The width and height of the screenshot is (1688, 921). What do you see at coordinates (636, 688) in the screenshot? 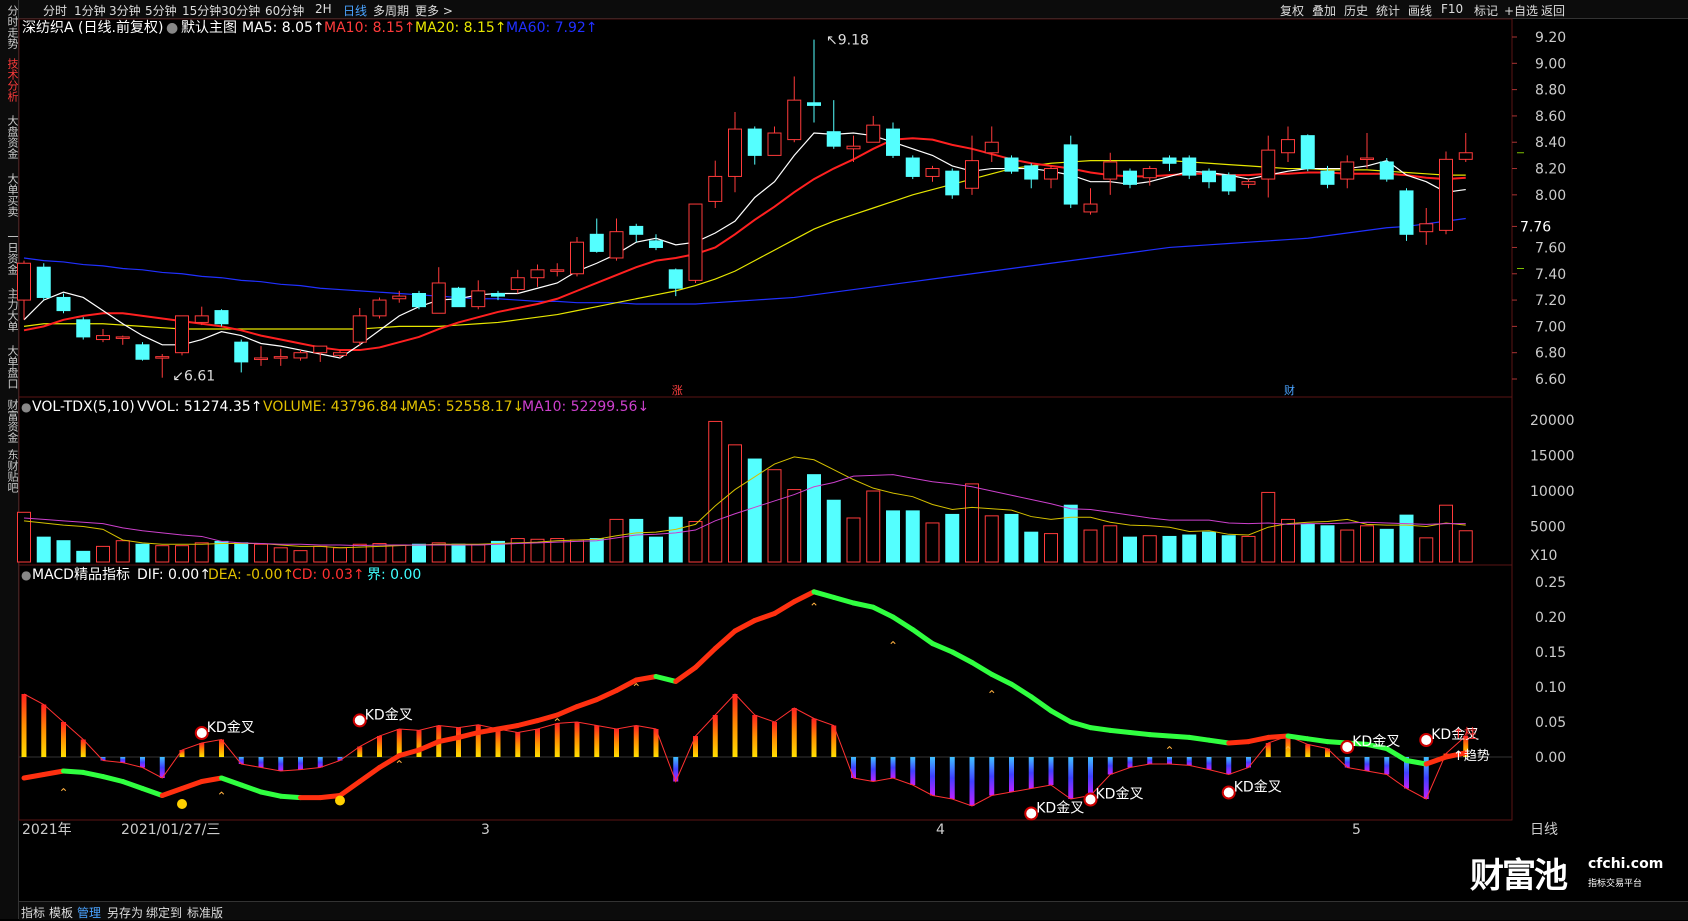
I see `macd-arrow-marker: ⌃` at bounding box center [636, 688].